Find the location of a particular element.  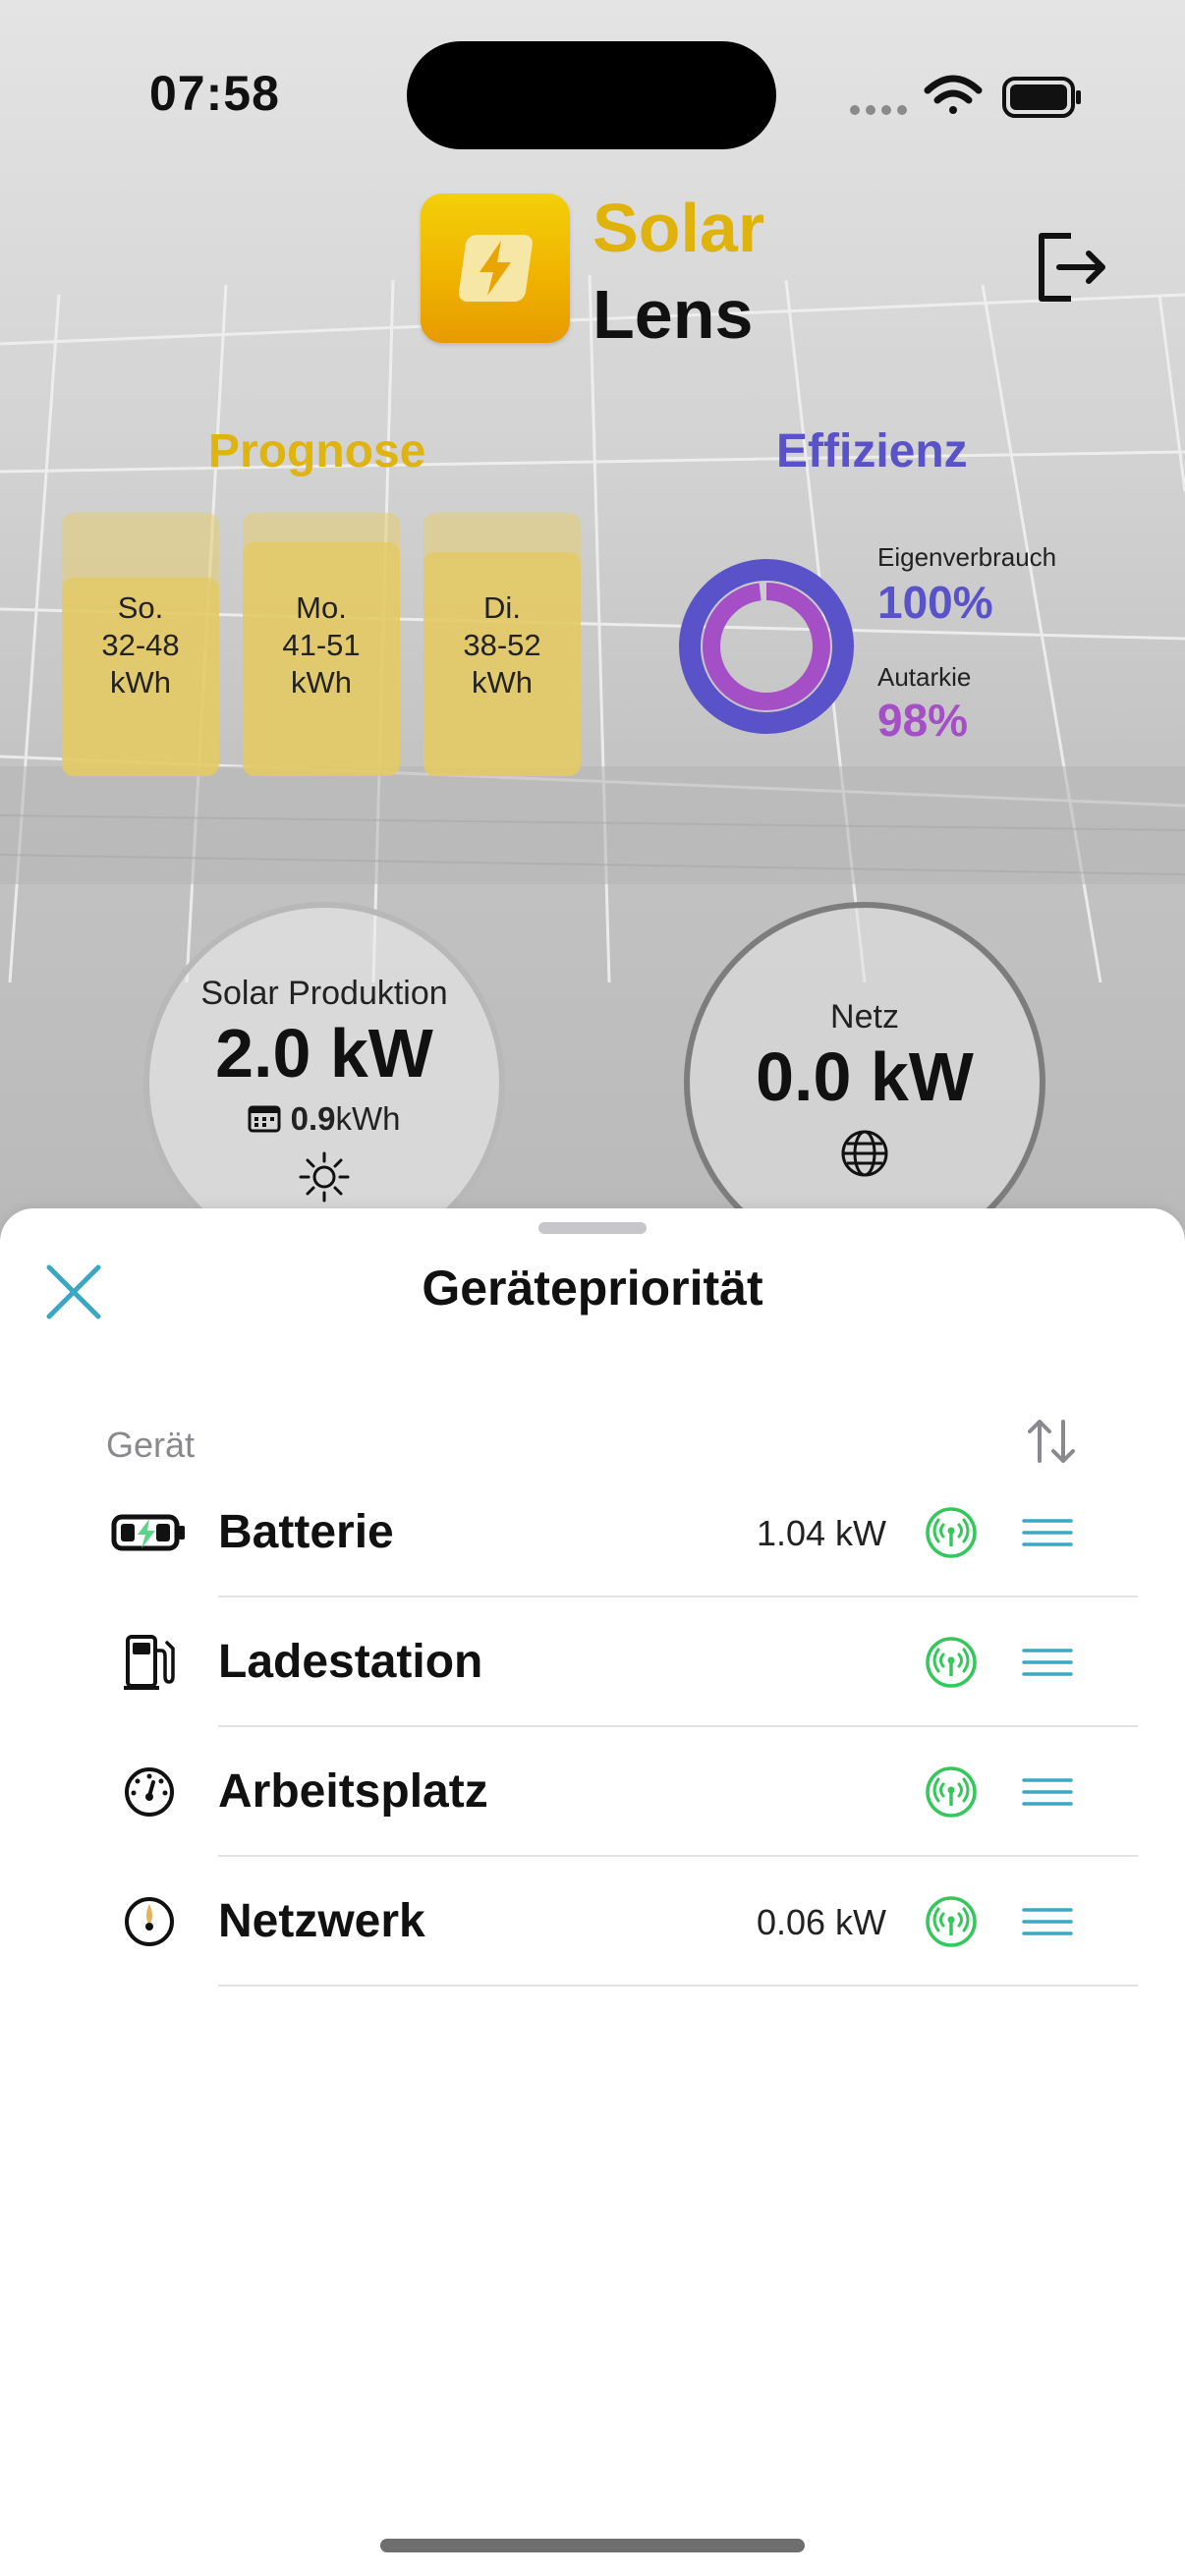

device-row-ladestation: Ladestation is located at coordinates (592, 1662).